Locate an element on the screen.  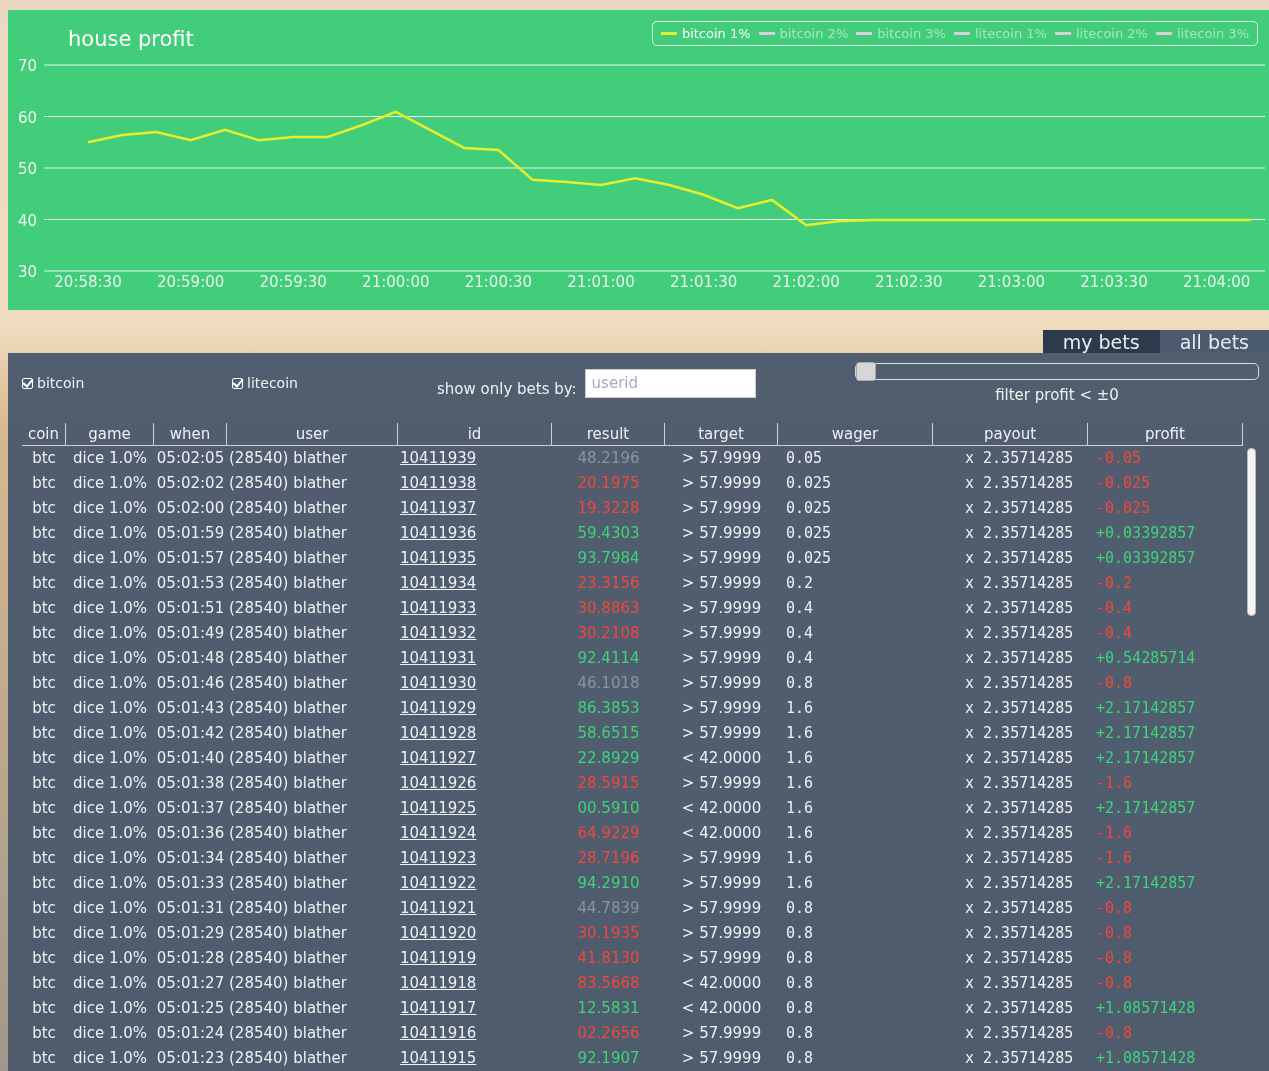
bet-id-link: 10411937 is located at coordinates (438, 508).